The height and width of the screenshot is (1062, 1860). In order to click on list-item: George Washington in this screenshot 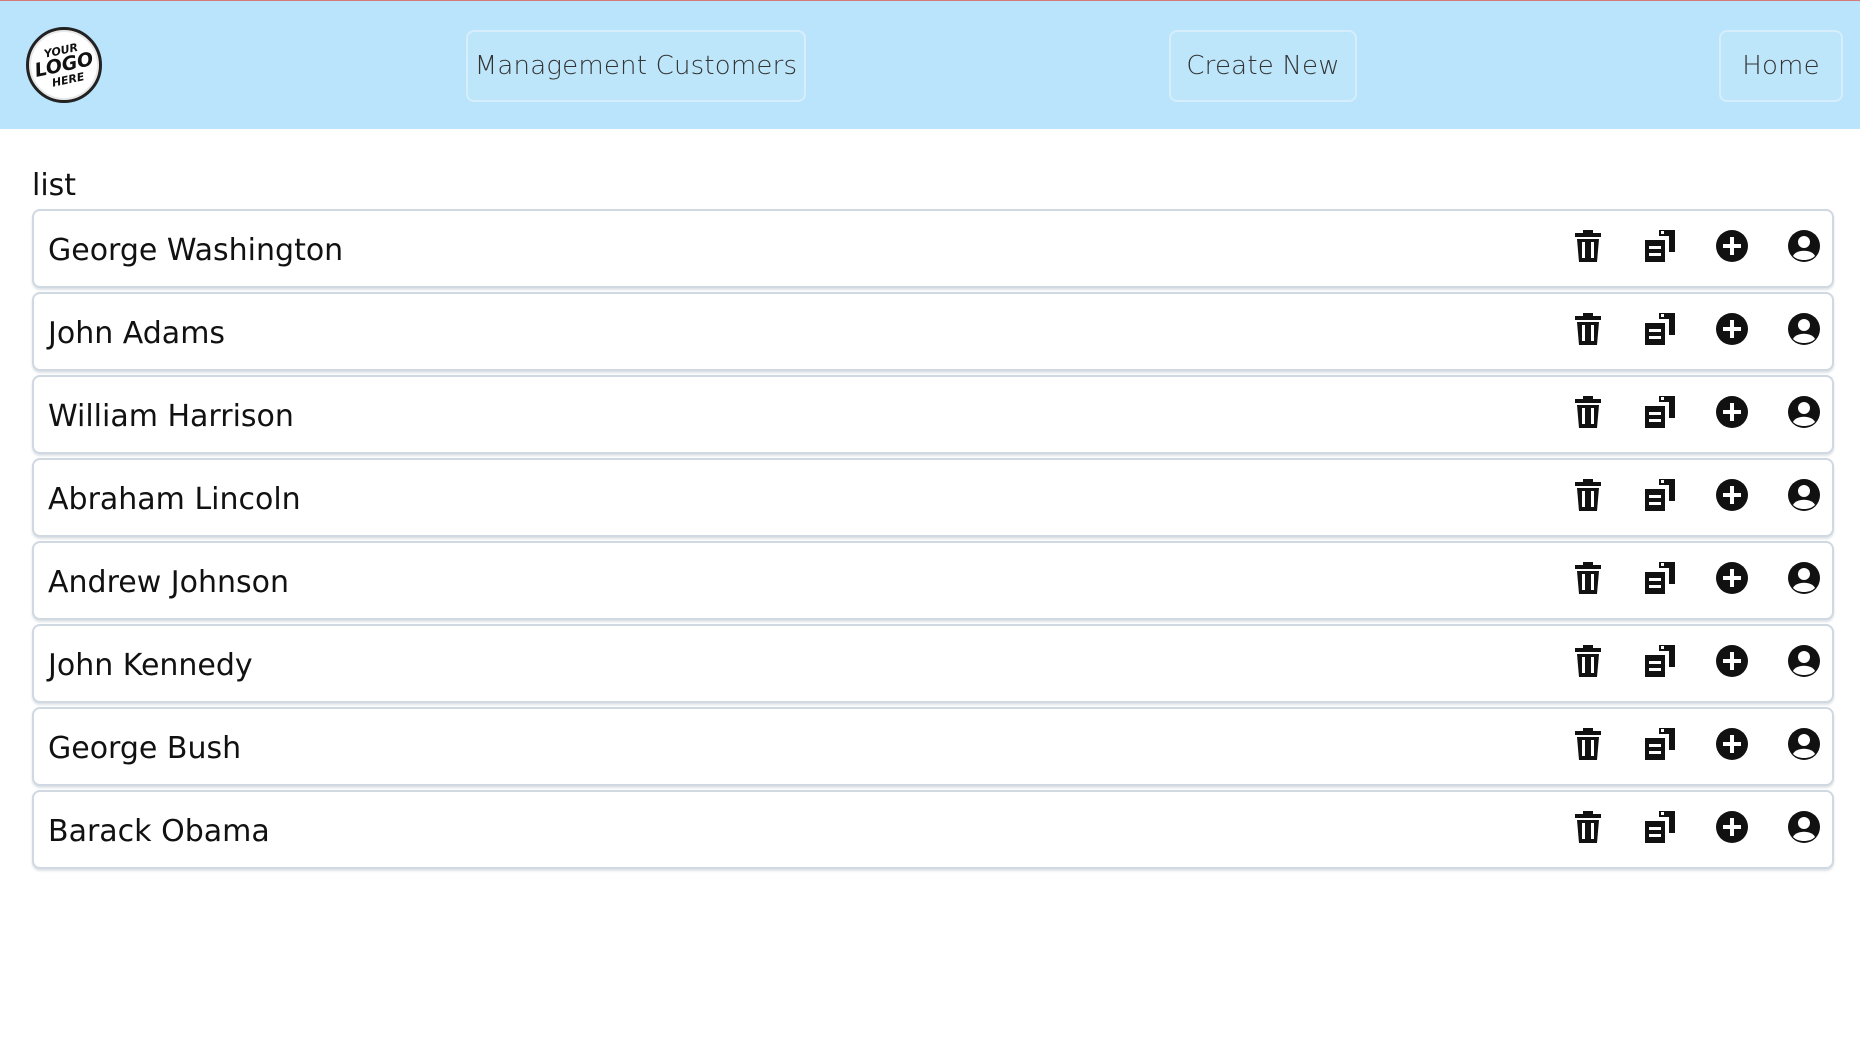, I will do `click(933, 248)`.